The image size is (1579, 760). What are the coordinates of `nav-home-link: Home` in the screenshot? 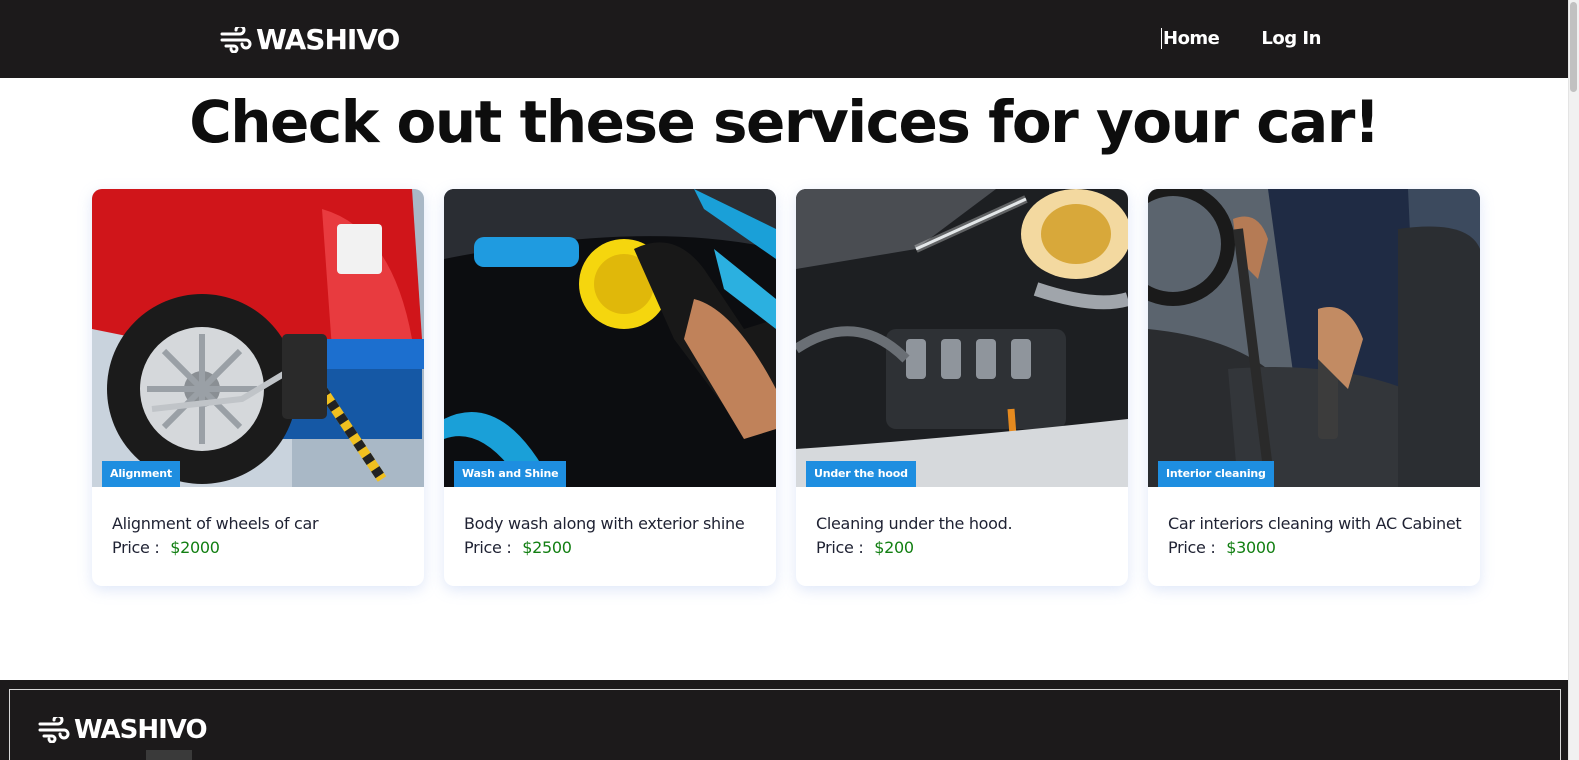 It's located at (1190, 38).